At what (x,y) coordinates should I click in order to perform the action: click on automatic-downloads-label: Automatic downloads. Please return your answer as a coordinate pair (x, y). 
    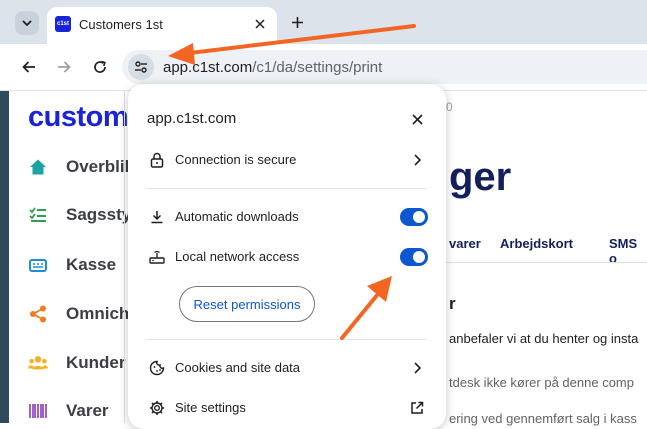
    Looking at the image, I should click on (237, 216).